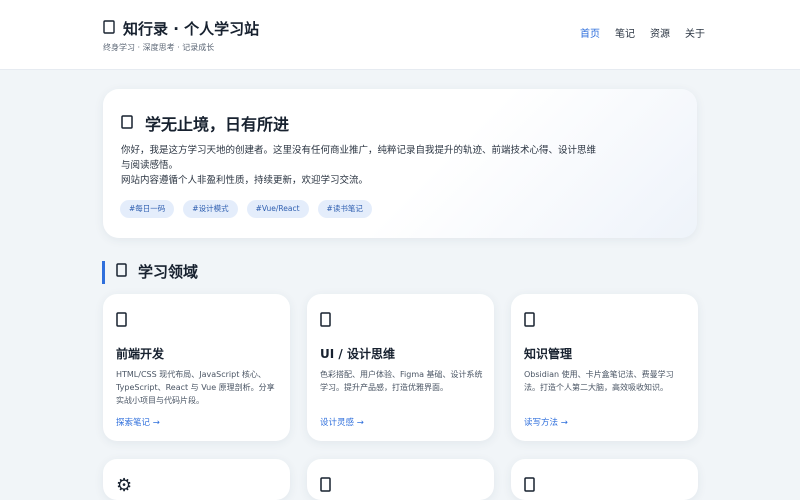 Image resolution: width=800 pixels, height=500 pixels. What do you see at coordinates (590, 32) in the screenshot?
I see `nav-home: 首页` at bounding box center [590, 32].